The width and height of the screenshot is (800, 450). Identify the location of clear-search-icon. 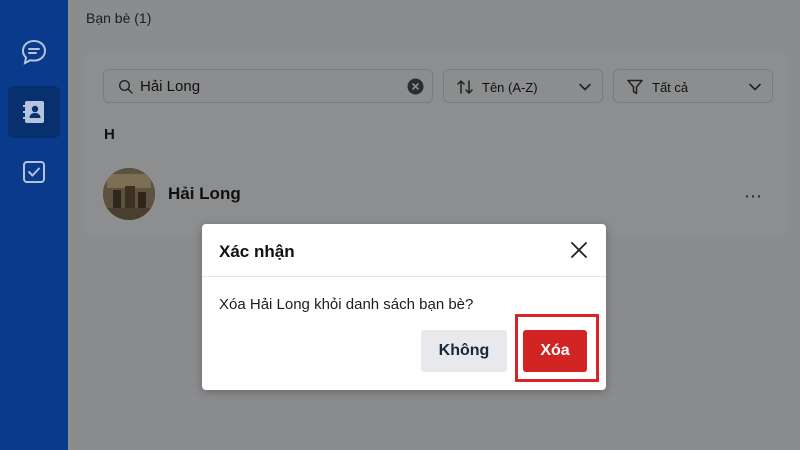
(415, 86).